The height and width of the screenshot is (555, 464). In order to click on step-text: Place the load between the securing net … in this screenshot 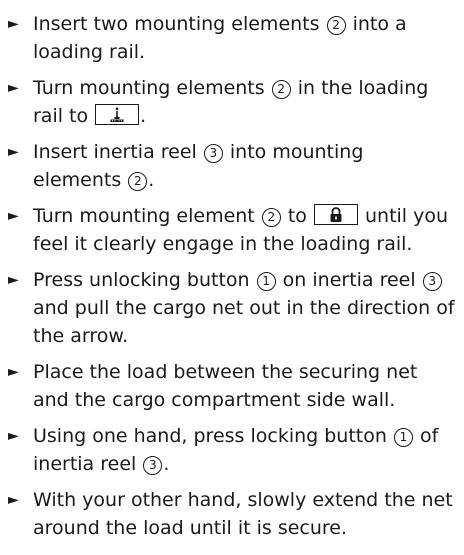, I will do `click(225, 386)`.